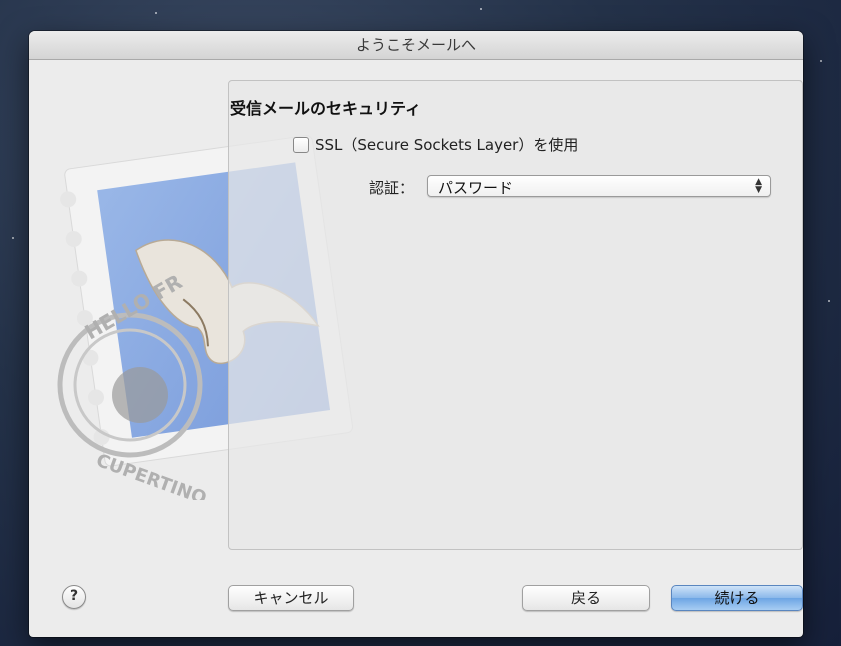  What do you see at coordinates (758, 186) in the screenshot?
I see `up-down-arrows-icon: ▲ ▼` at bounding box center [758, 186].